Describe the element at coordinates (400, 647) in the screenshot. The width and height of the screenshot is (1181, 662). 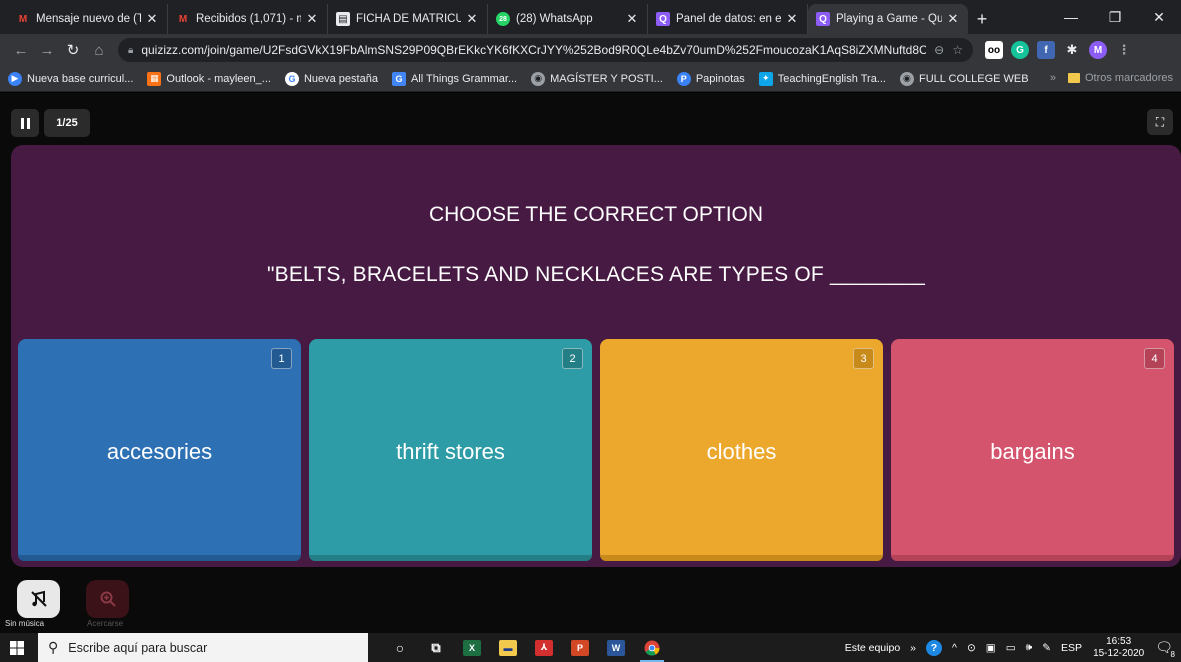
I see `cortana-icon: ○` at that location.